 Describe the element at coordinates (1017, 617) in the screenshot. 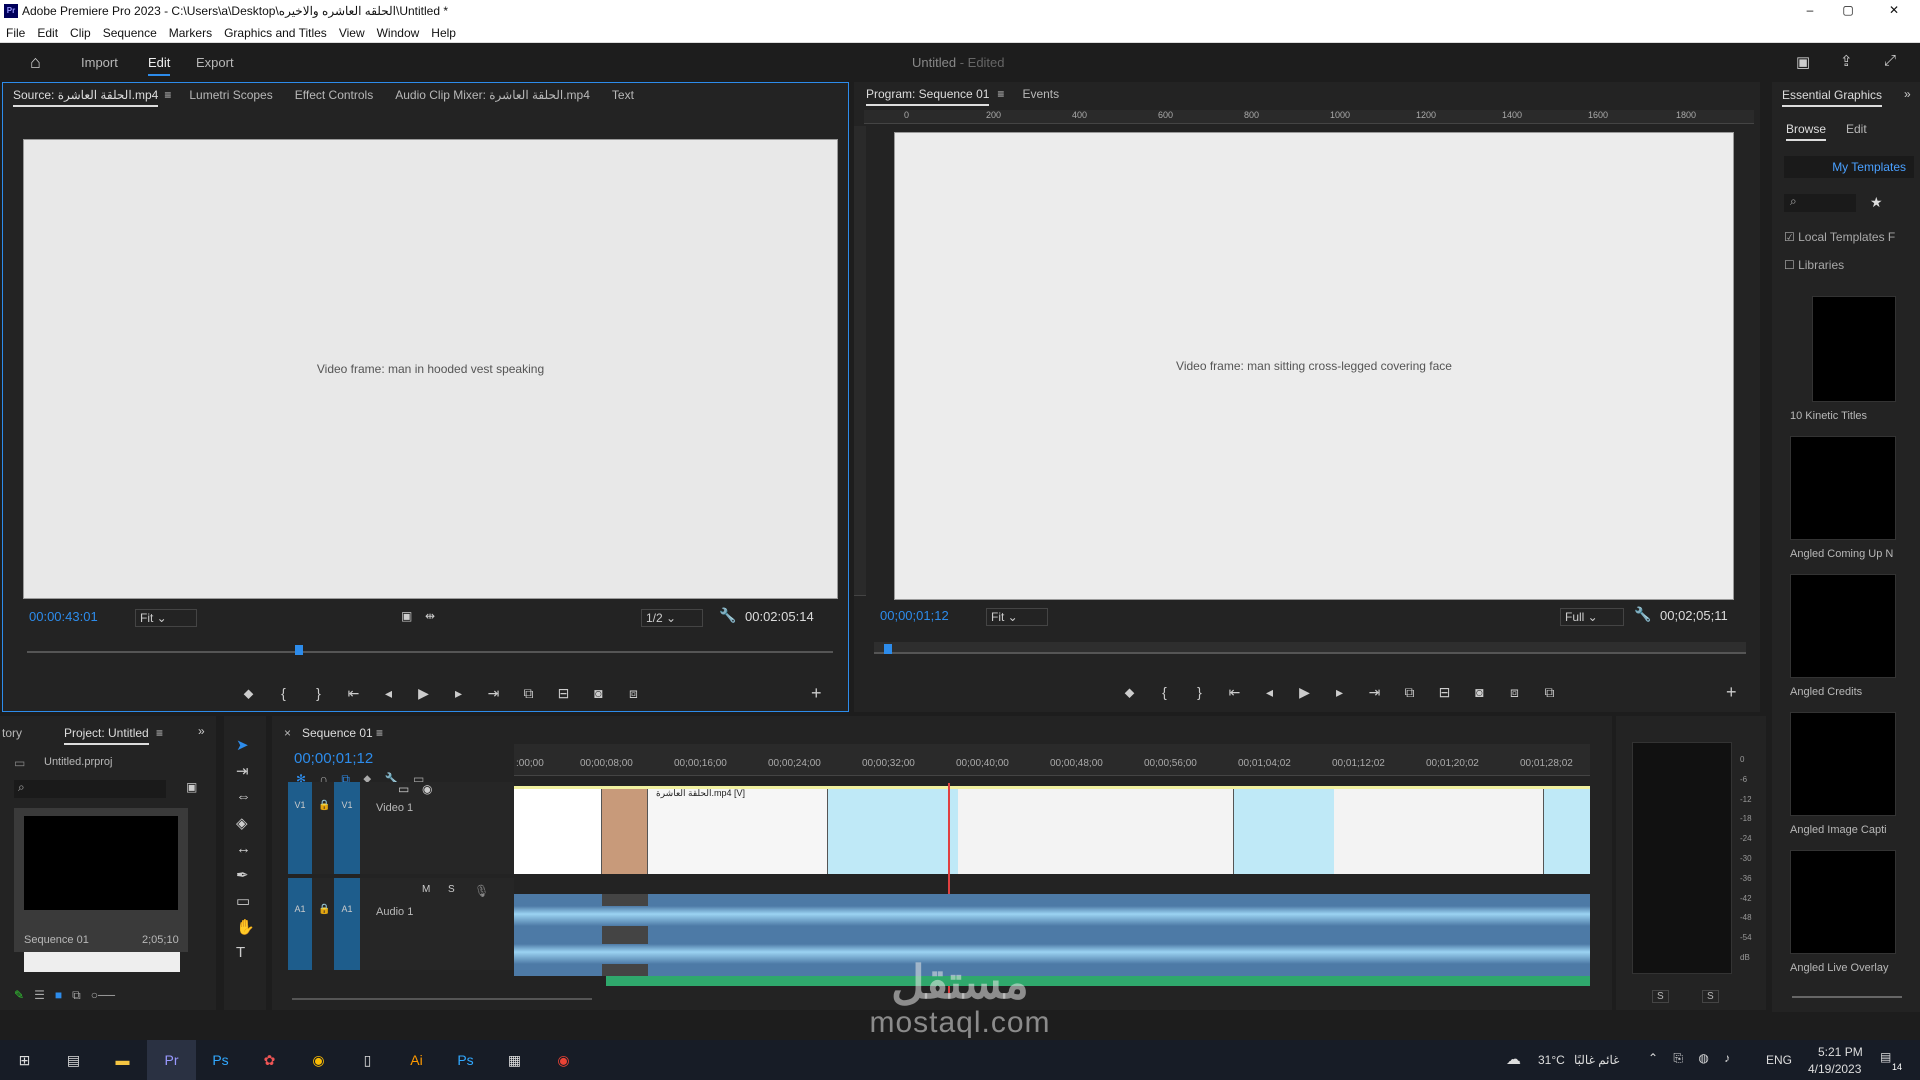

I see `program-fit-dropdown: Fit ⌄` at that location.